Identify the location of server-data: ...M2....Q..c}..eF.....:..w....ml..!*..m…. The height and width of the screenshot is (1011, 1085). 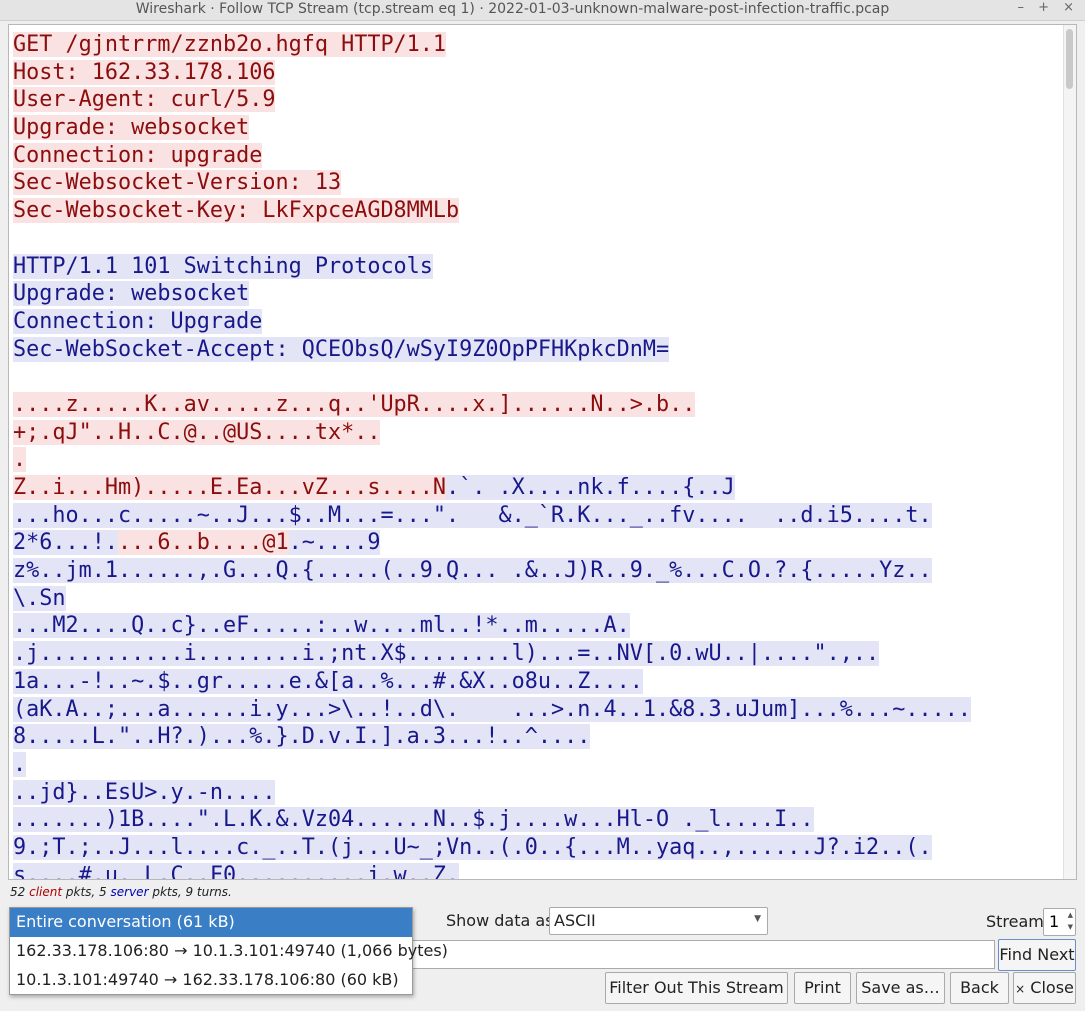
(321, 626).